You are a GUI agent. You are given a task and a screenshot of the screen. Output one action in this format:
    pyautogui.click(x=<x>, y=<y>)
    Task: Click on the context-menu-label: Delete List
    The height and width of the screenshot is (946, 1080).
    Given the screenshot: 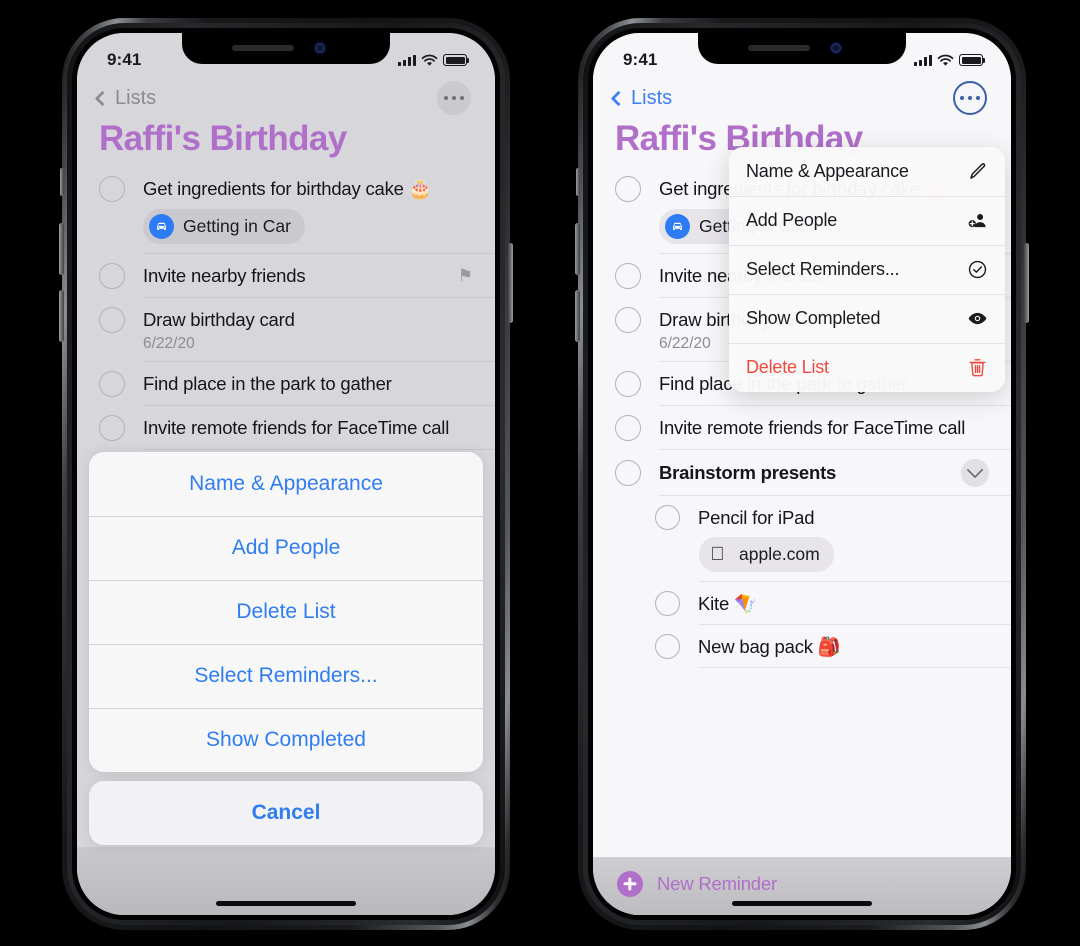 What is the action you would take?
    pyautogui.click(x=787, y=367)
    